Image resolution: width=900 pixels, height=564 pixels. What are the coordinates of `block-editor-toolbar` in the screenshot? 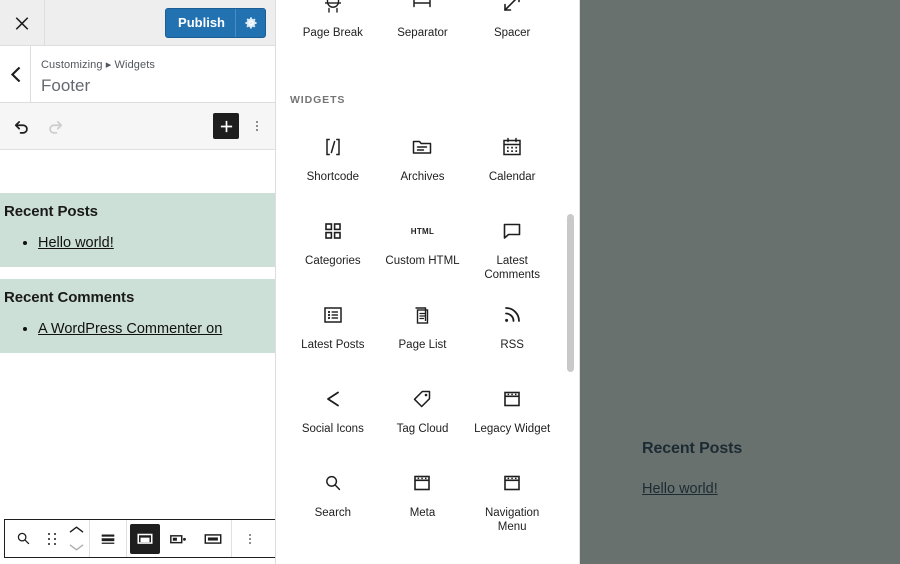 It's located at (137, 126).